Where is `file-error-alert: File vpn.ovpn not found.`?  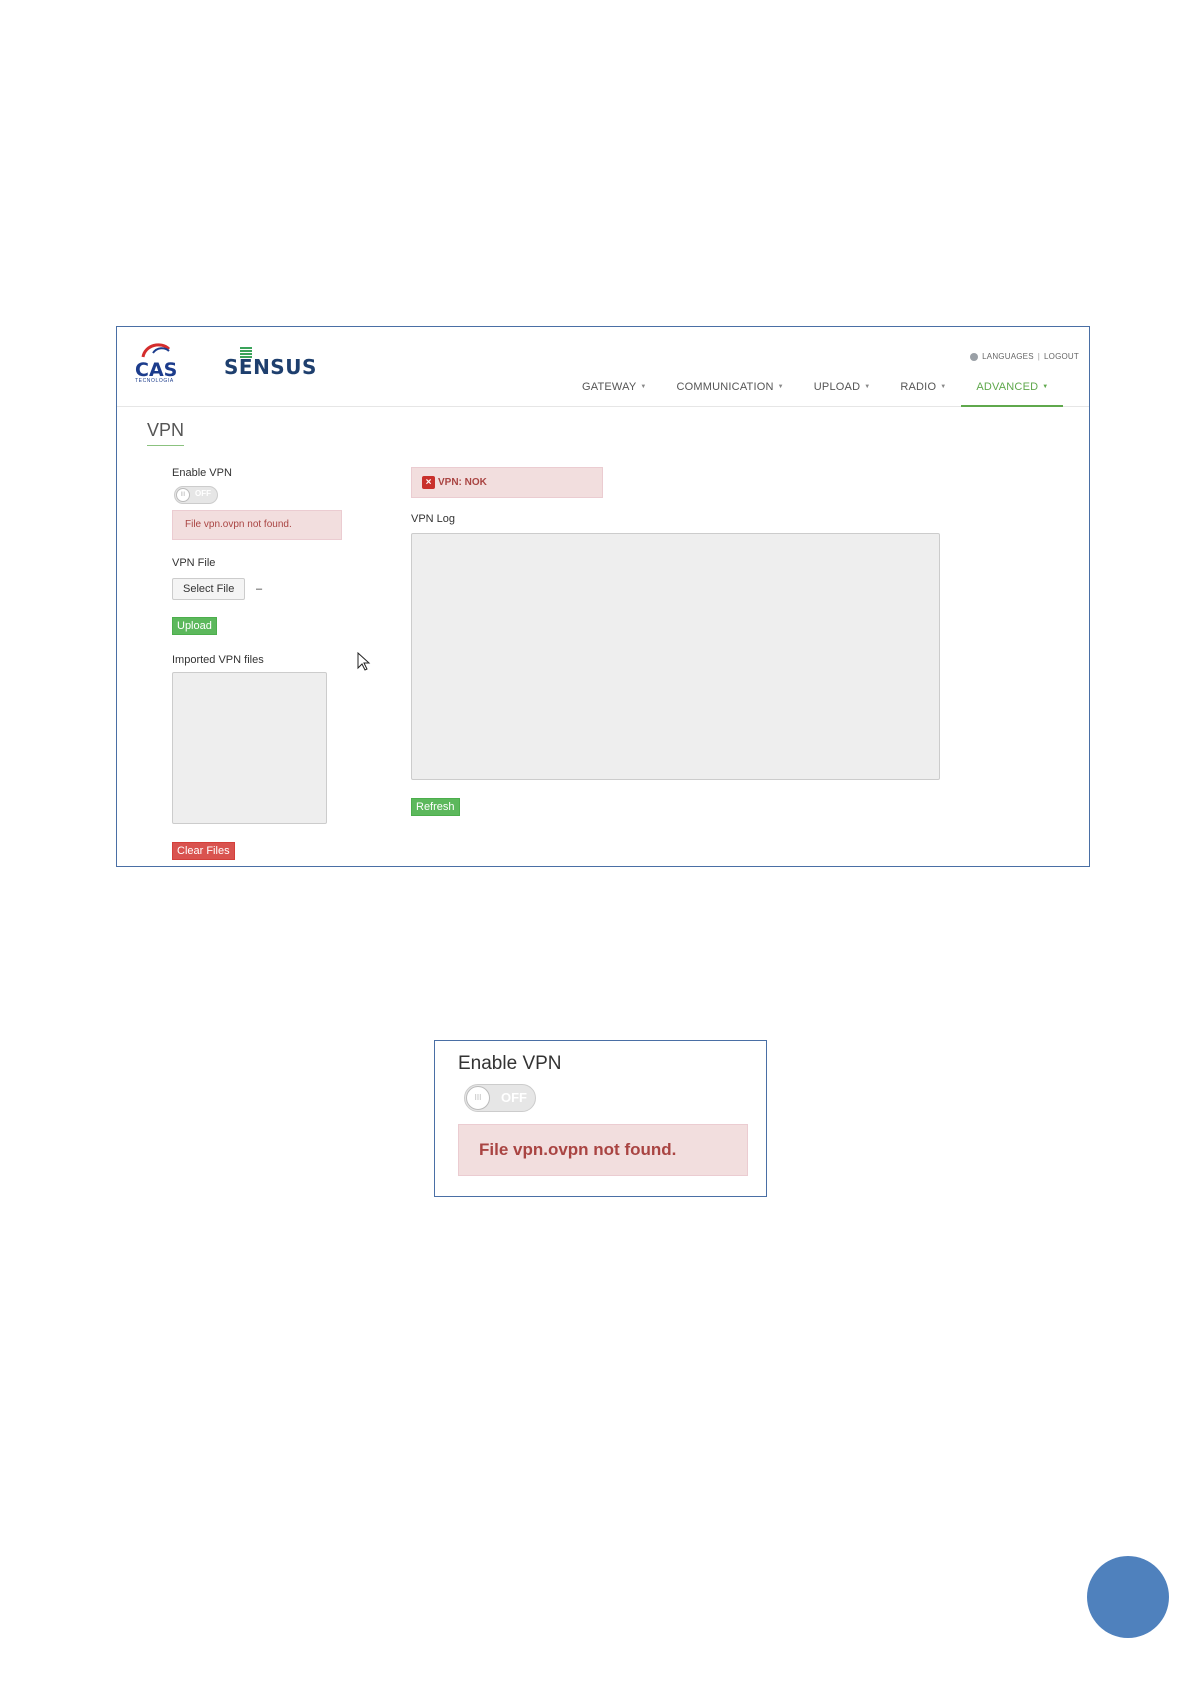
file-error-alert: File vpn.ovpn not found. is located at coordinates (257, 525).